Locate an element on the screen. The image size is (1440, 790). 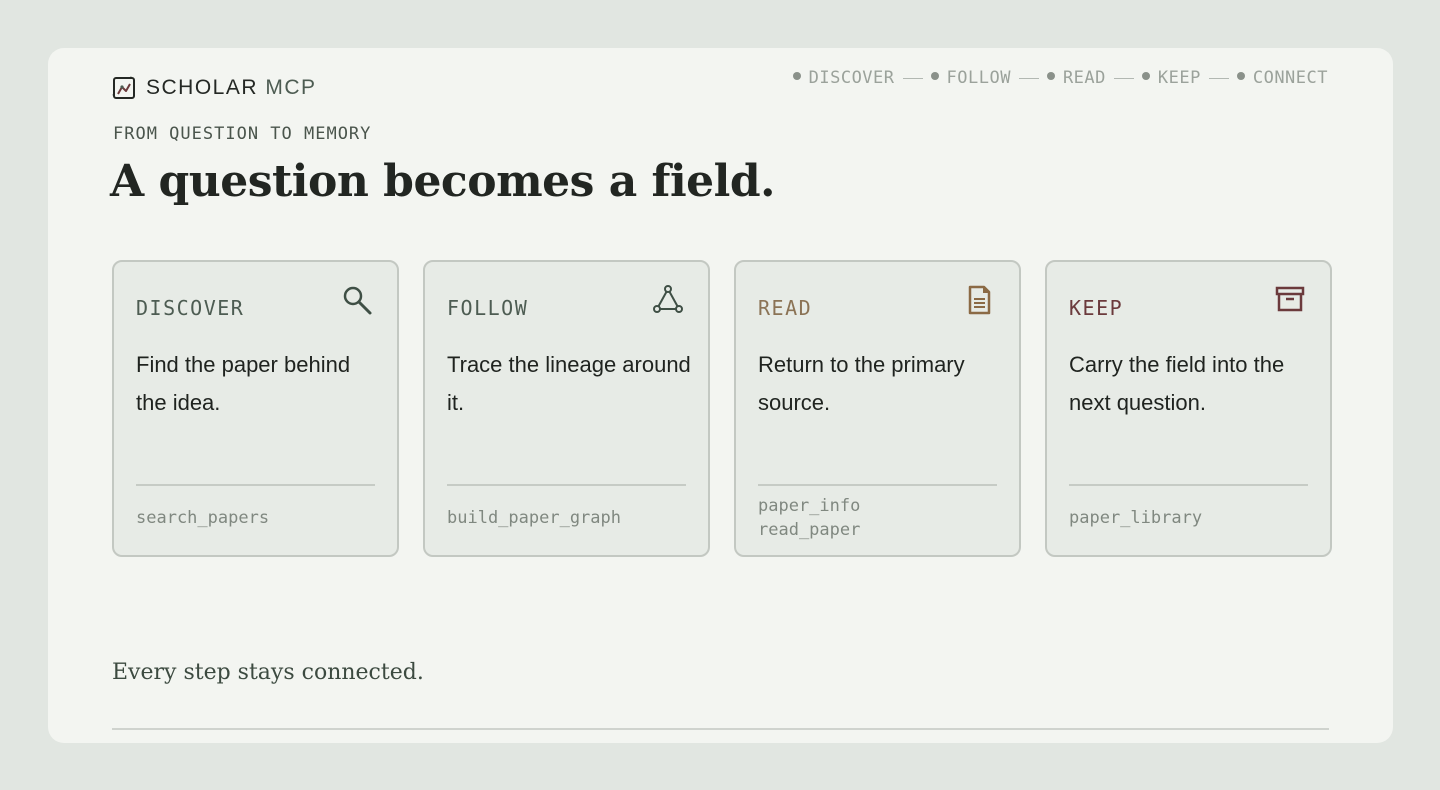
page-title: A question becomes a field. is located at coordinates (442, 181).